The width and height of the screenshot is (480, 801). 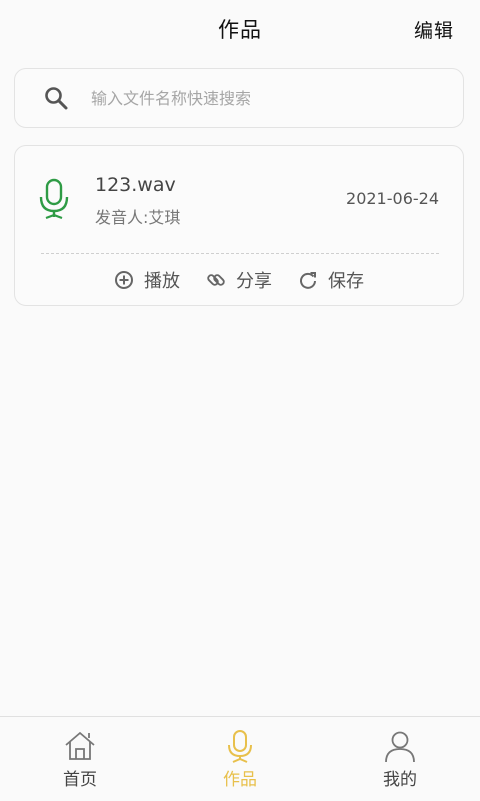 I want to click on tab-home: 首页, so click(x=80, y=759).